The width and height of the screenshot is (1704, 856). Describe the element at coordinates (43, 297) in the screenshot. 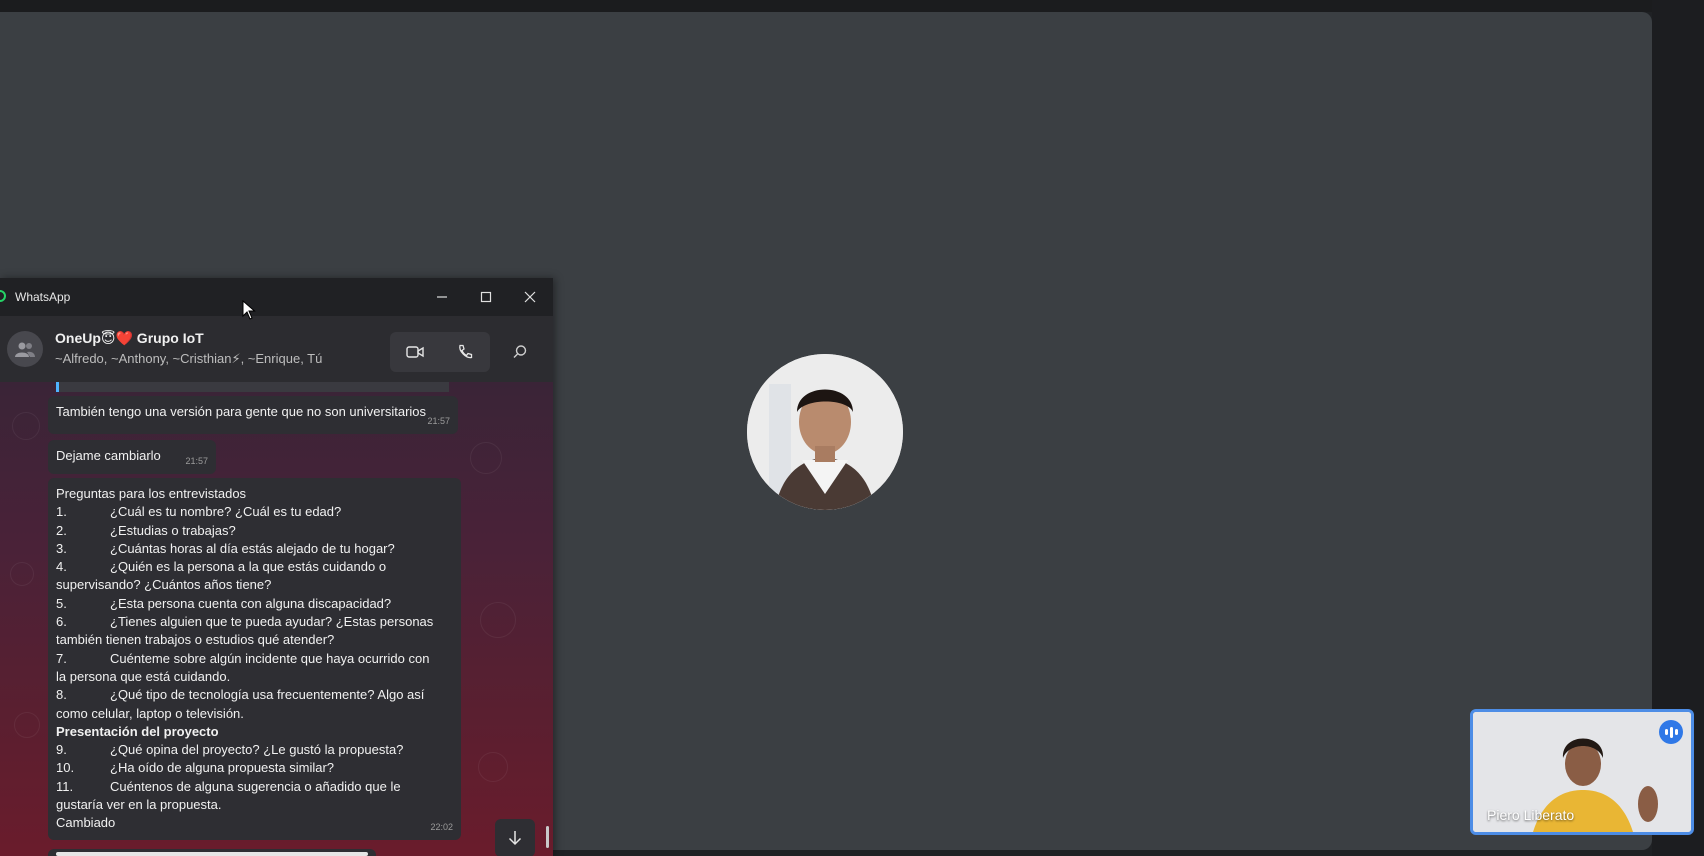

I see `app-title: WhatsApp` at that location.